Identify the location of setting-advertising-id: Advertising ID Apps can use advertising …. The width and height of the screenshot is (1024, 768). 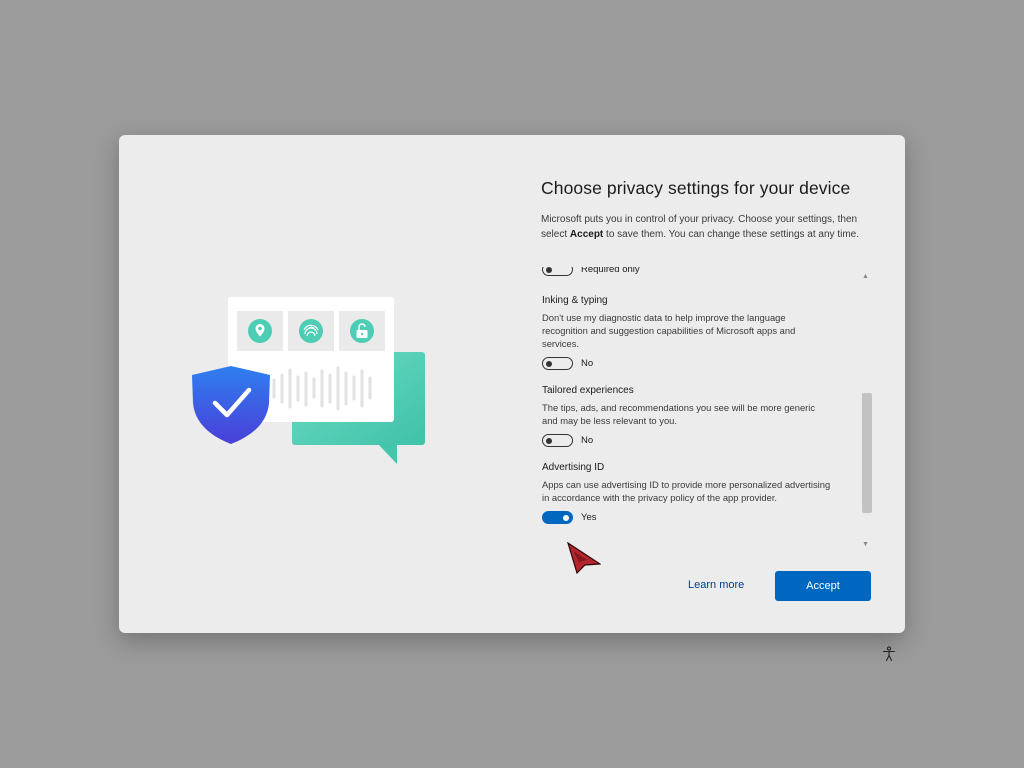
(692, 493).